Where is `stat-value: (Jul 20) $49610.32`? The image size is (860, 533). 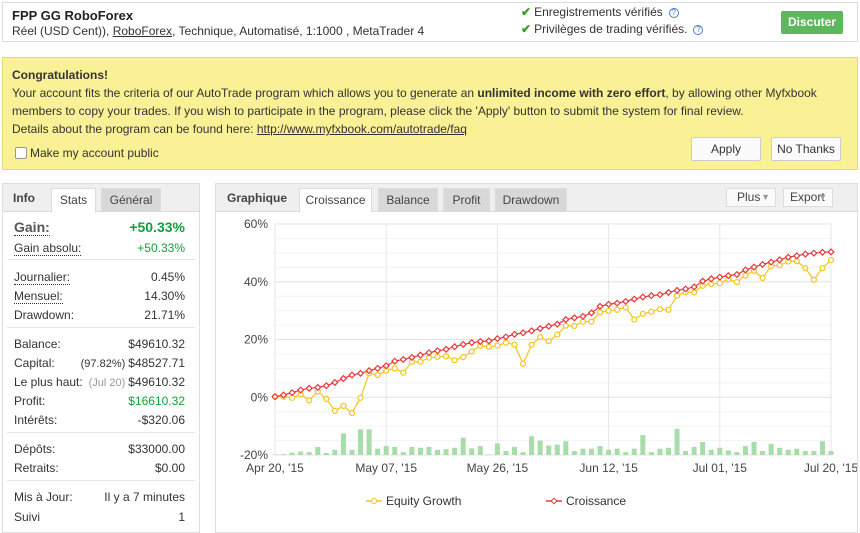
stat-value: (Jul 20) $49610.32 is located at coordinates (137, 382).